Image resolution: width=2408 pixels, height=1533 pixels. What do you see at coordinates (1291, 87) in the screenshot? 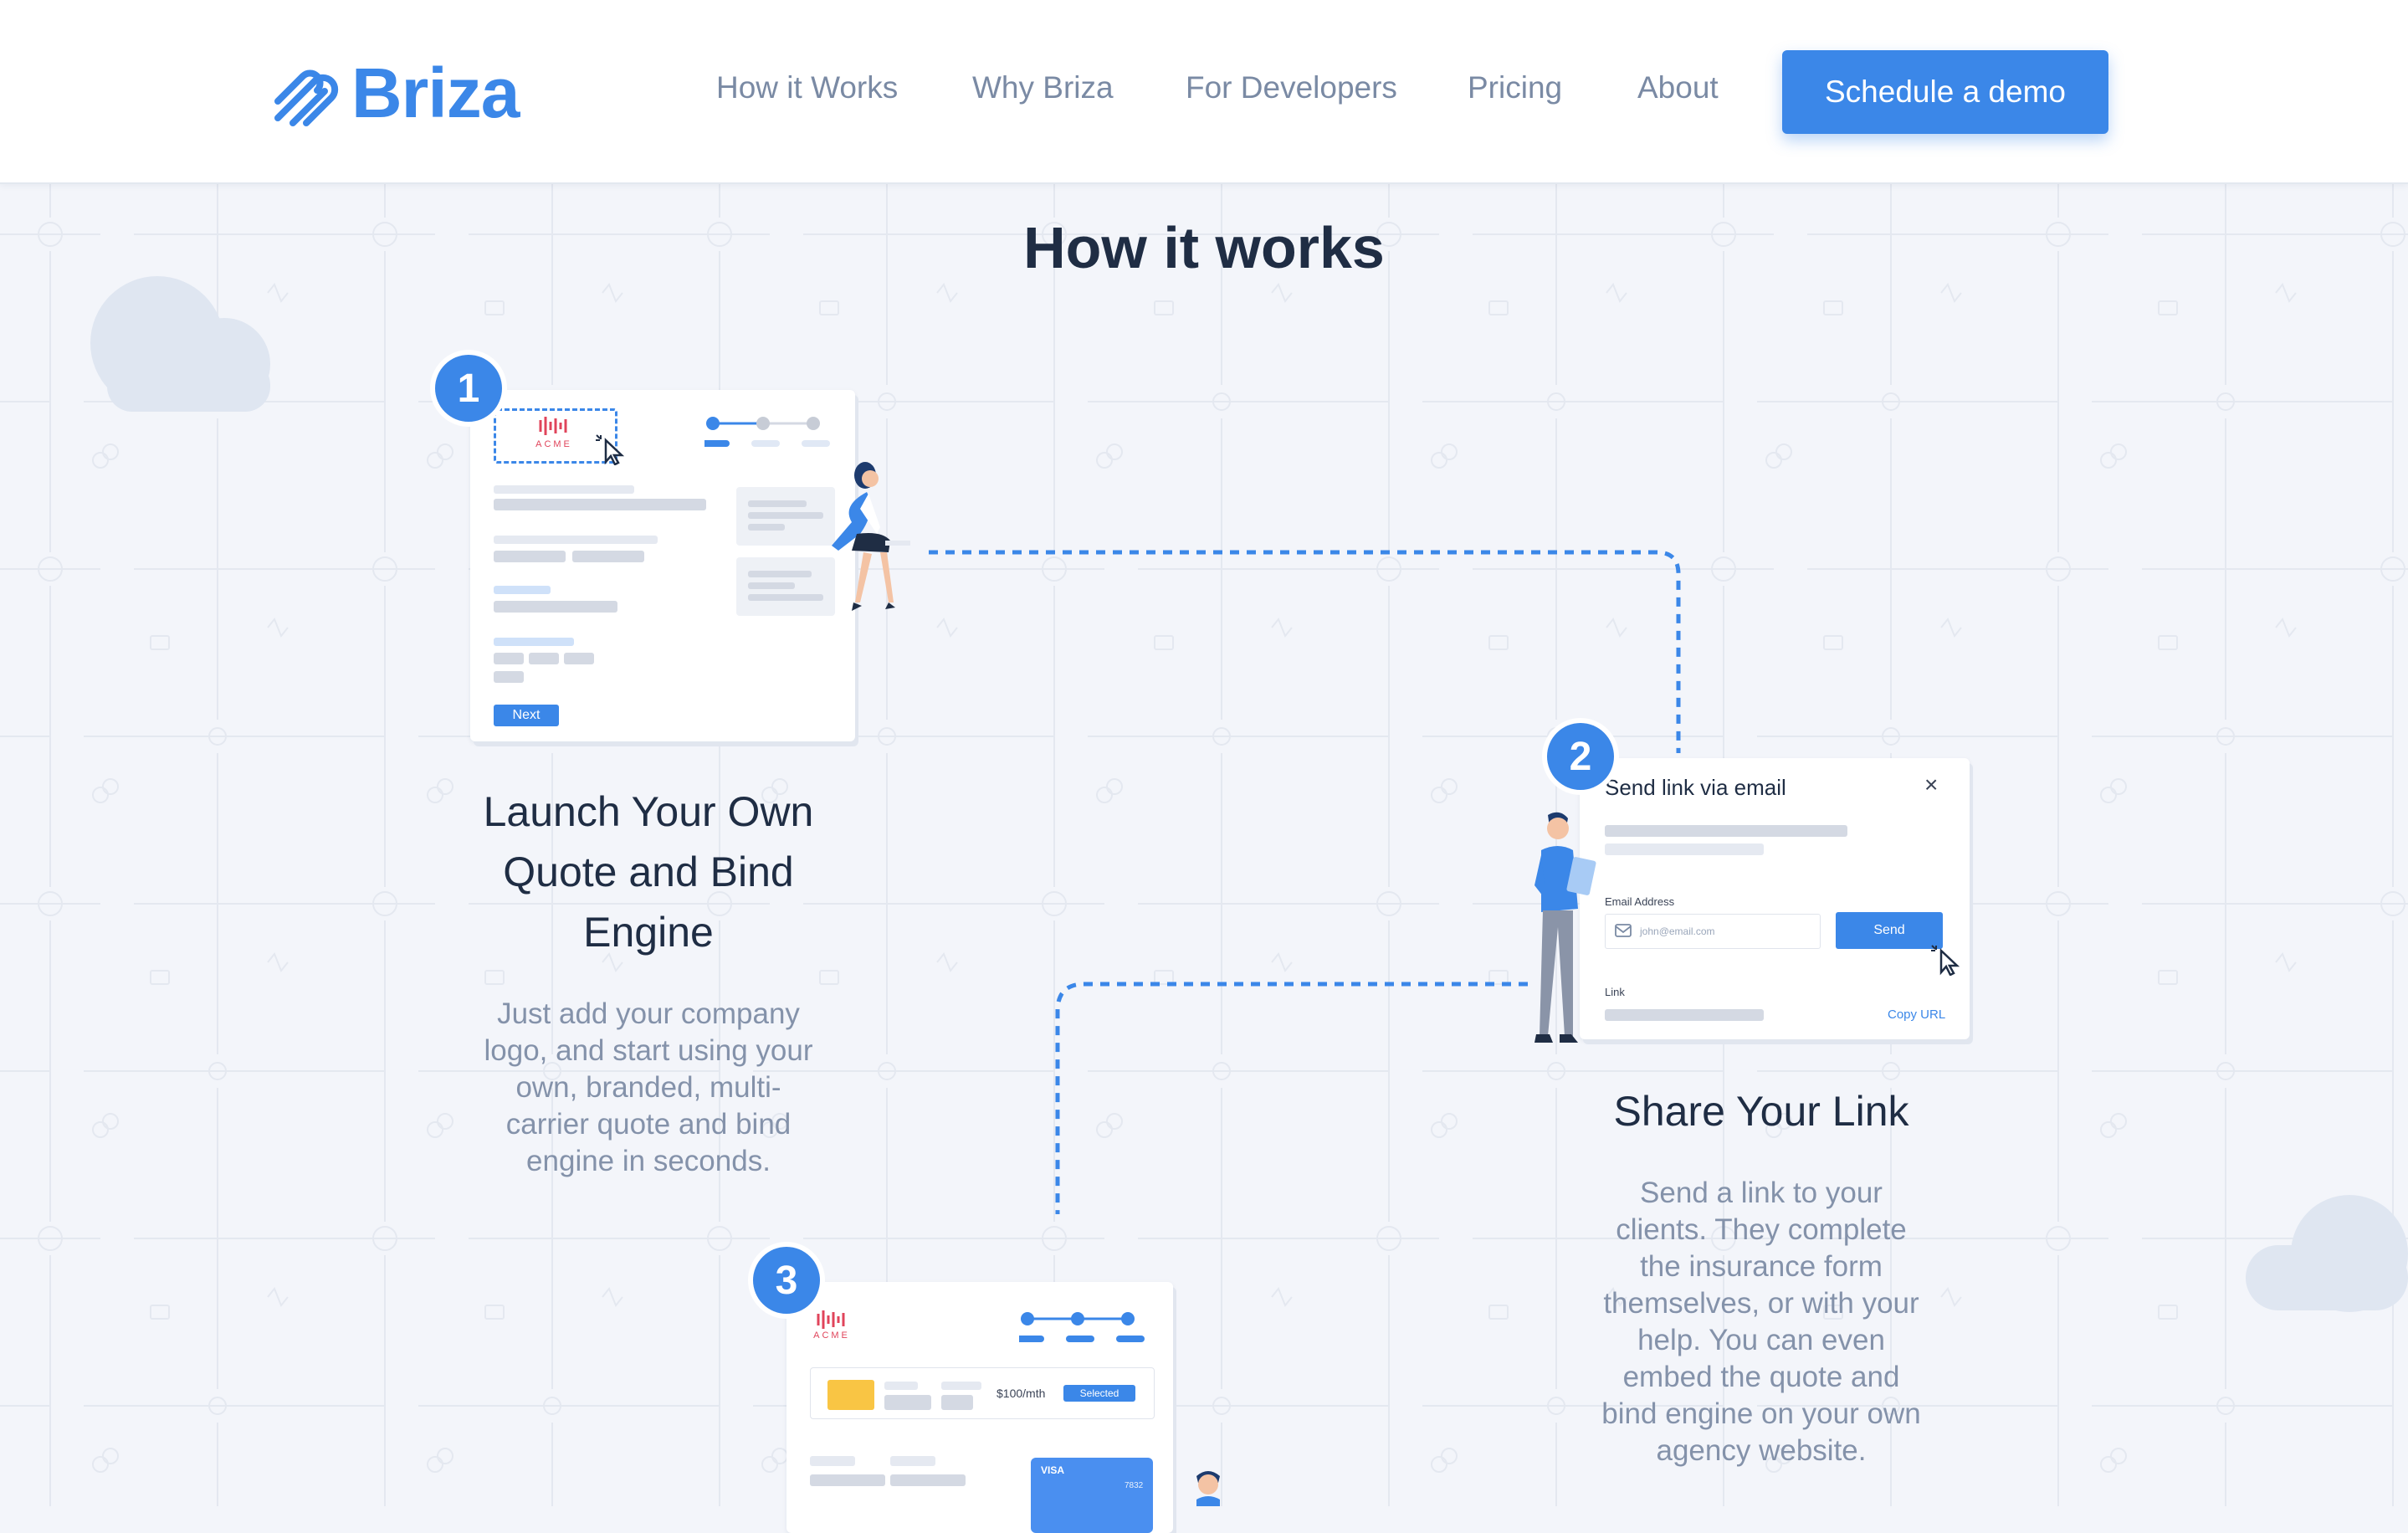
I see `nav-for-developers: For Developers` at bounding box center [1291, 87].